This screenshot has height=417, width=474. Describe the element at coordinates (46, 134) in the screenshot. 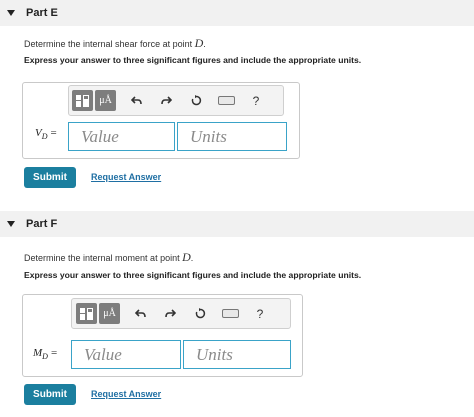

I see `part-e-variable-label: VD =` at that location.